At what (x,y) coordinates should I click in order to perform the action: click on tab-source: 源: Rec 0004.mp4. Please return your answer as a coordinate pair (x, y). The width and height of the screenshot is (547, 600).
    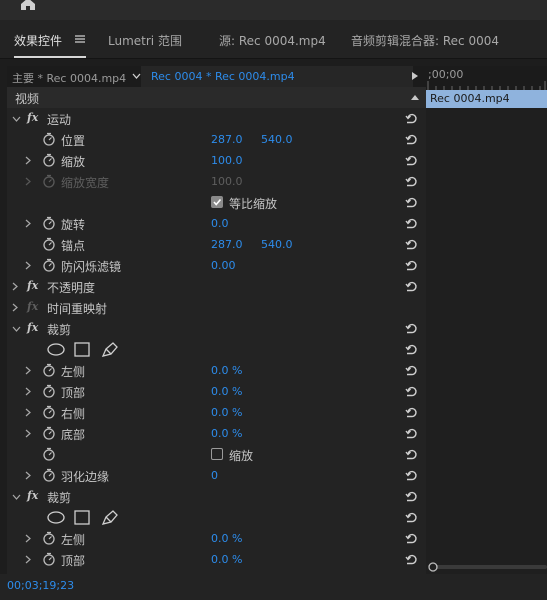
    Looking at the image, I should click on (272, 40).